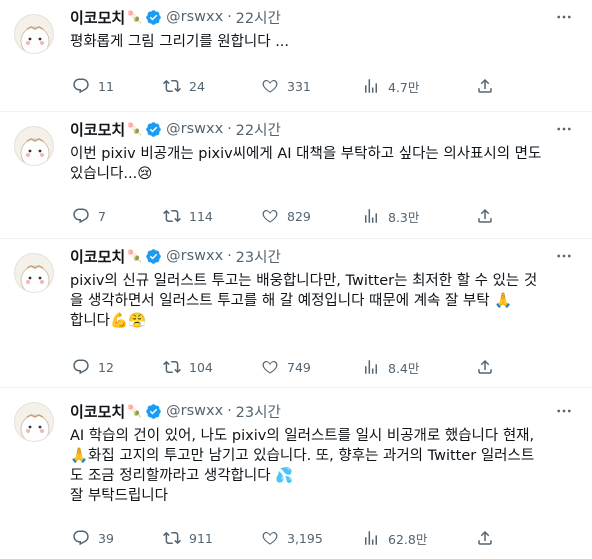 The width and height of the screenshot is (592, 559). Describe the element at coordinates (286, 216) in the screenshot. I see `like-button: 829` at that location.